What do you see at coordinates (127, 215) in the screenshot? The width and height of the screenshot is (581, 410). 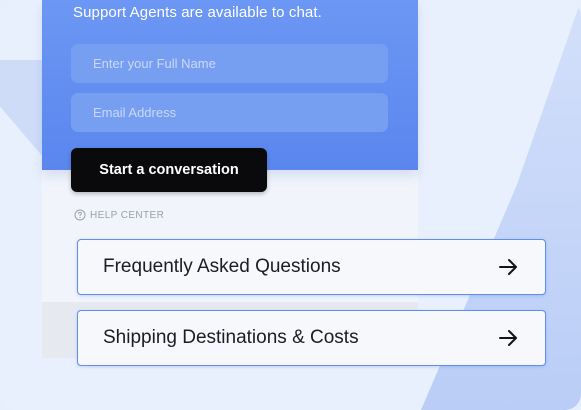 I see `help-center-label: HELP CENTER` at bounding box center [127, 215].